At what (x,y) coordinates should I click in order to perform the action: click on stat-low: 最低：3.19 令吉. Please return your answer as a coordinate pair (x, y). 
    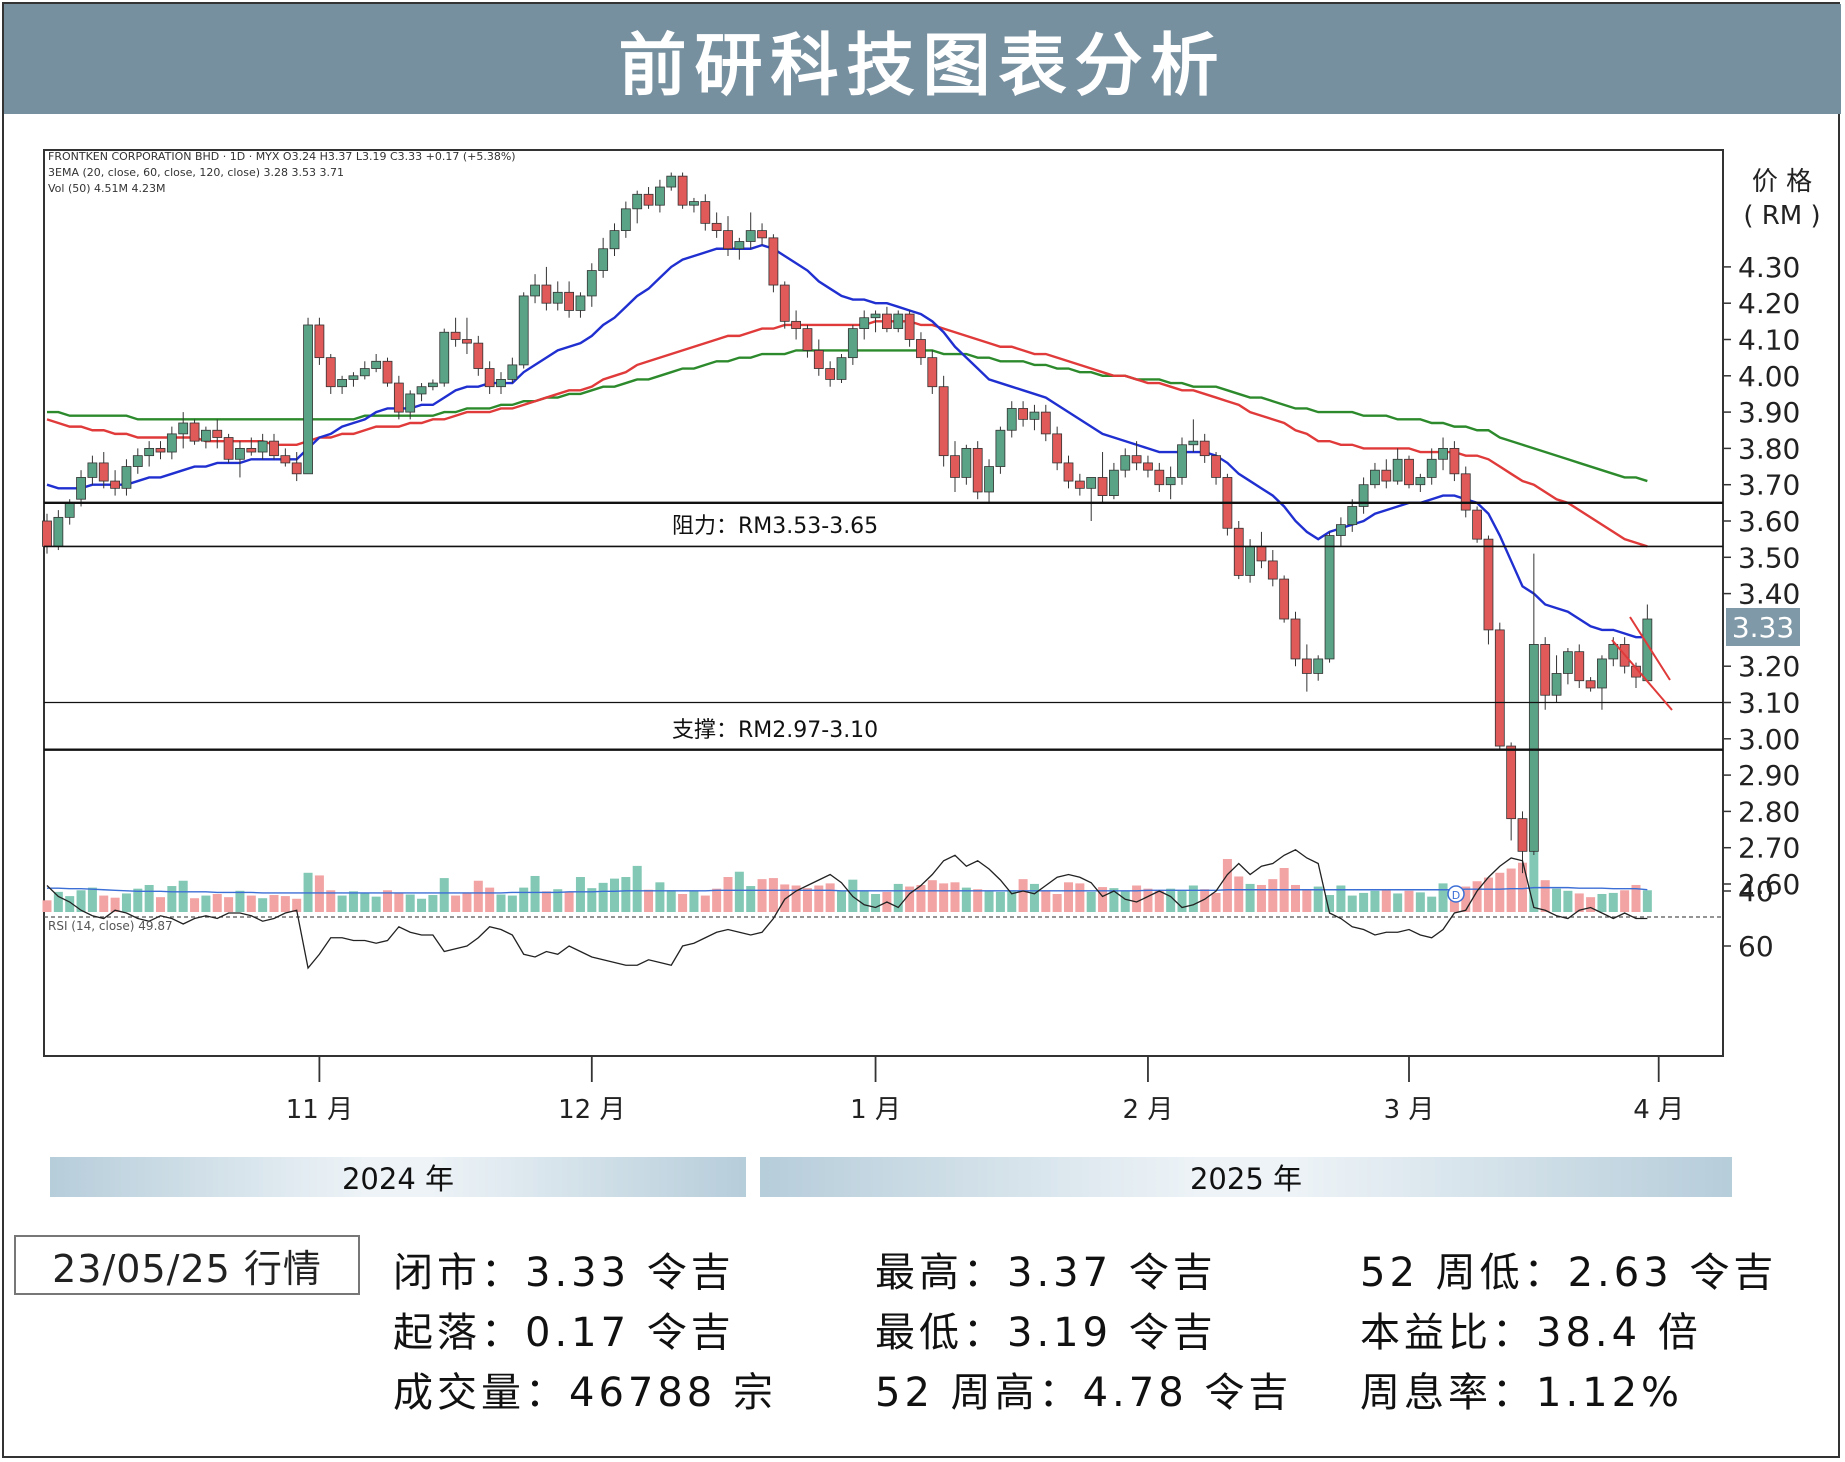
    Looking at the image, I should click on (1046, 1333).